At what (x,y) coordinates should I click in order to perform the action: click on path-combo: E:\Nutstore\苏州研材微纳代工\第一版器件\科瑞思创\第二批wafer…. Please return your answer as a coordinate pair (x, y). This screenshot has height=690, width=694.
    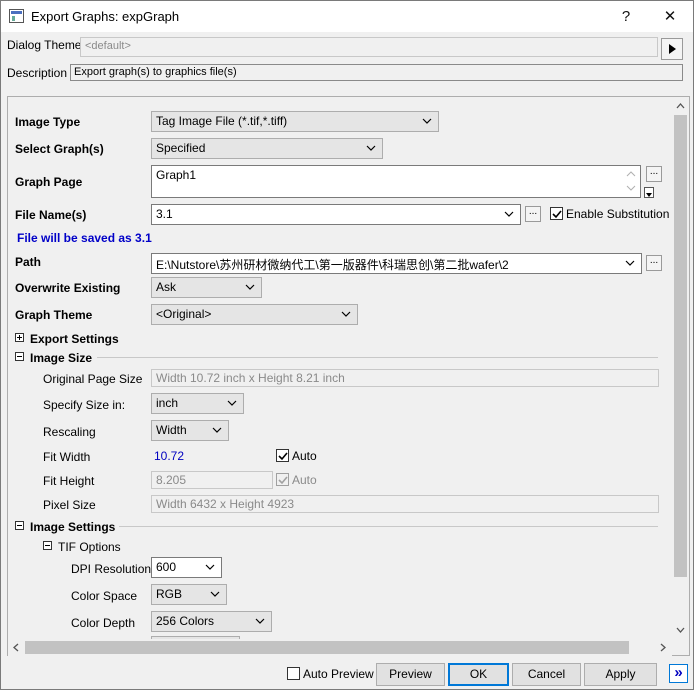
    Looking at the image, I should click on (396, 263).